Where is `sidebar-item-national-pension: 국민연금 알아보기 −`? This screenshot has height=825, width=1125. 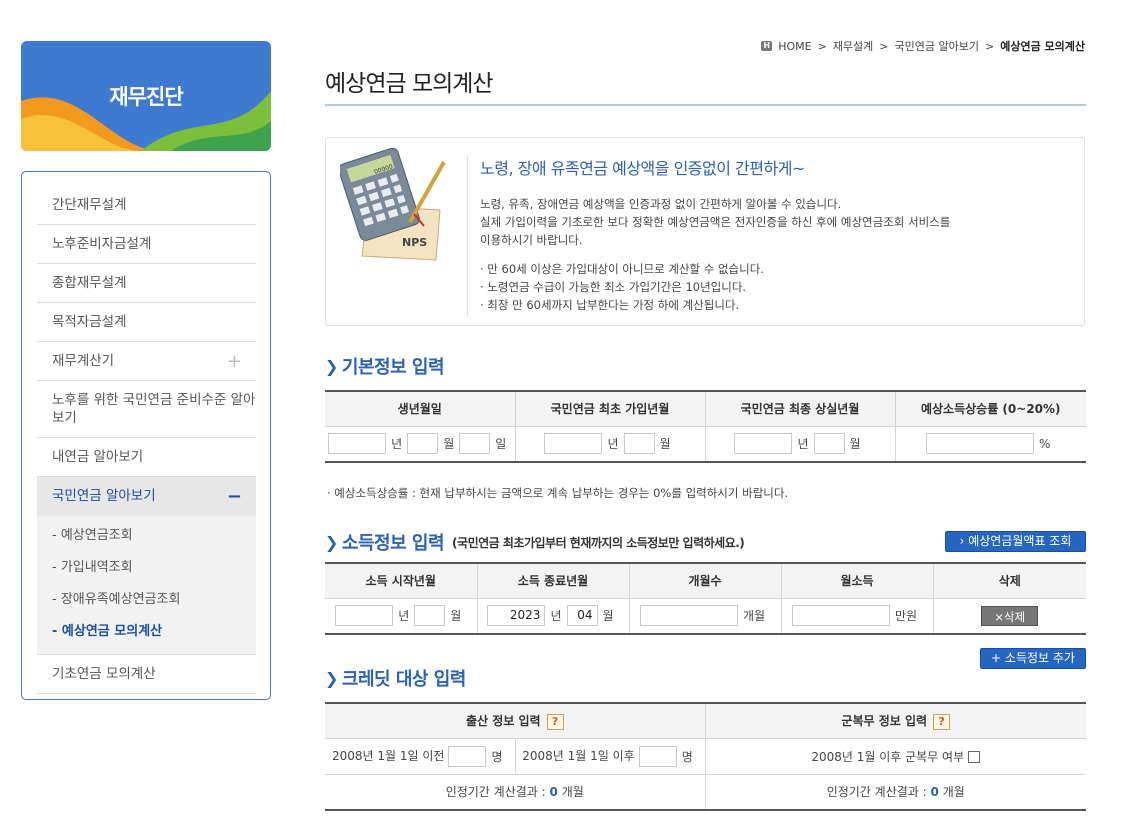
sidebar-item-national-pension: 국민연금 알아보기 − is located at coordinates (146, 496).